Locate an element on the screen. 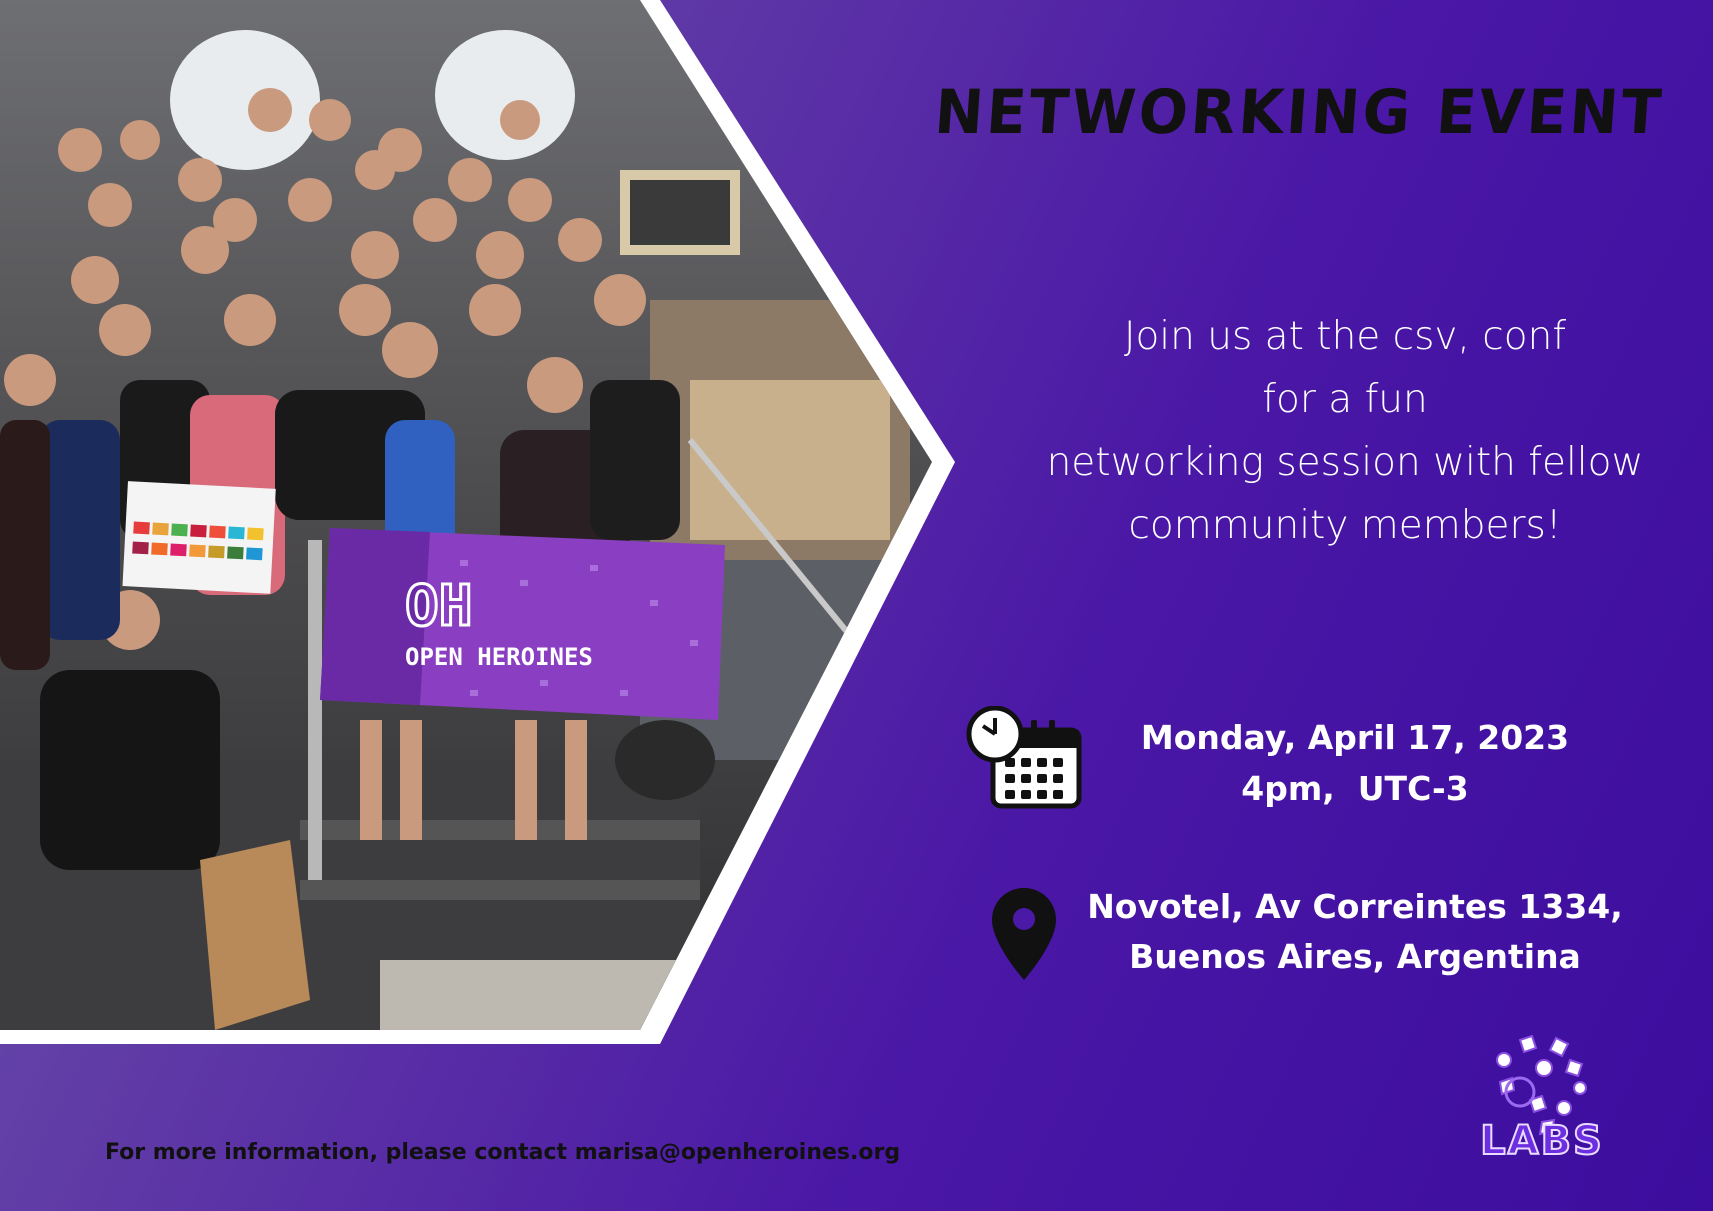 Image resolution: width=1713 pixels, height=1211 pixels. description-line: for a fun is located at coordinates (1345, 399).